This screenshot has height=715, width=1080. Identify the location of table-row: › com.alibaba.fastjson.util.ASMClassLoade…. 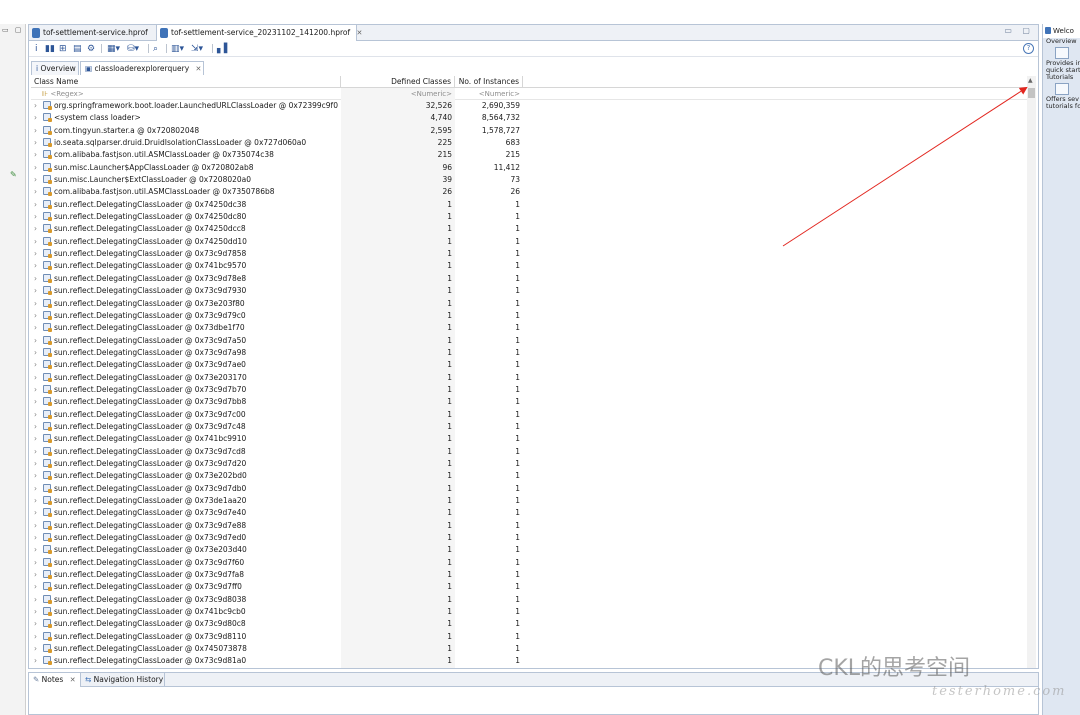
(533, 192).